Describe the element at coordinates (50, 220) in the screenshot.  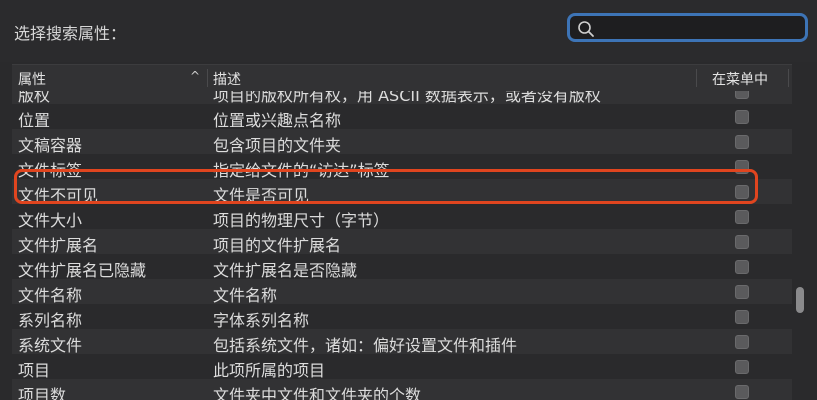
I see `attribute-name: 文件大小` at that location.